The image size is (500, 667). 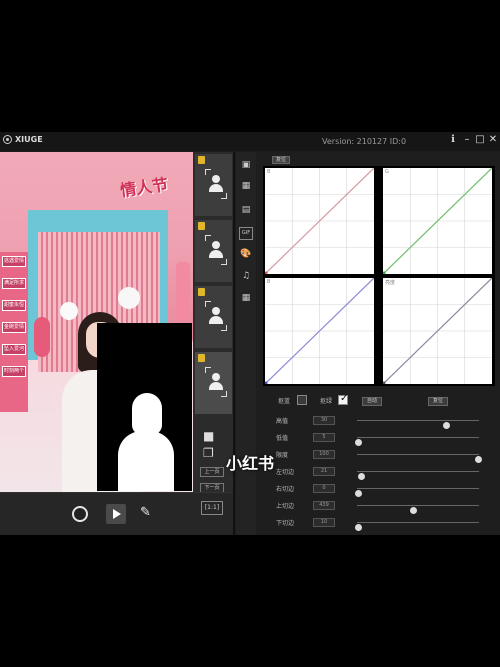 I want to click on curve-graph-blue: B, so click(x=319, y=331).